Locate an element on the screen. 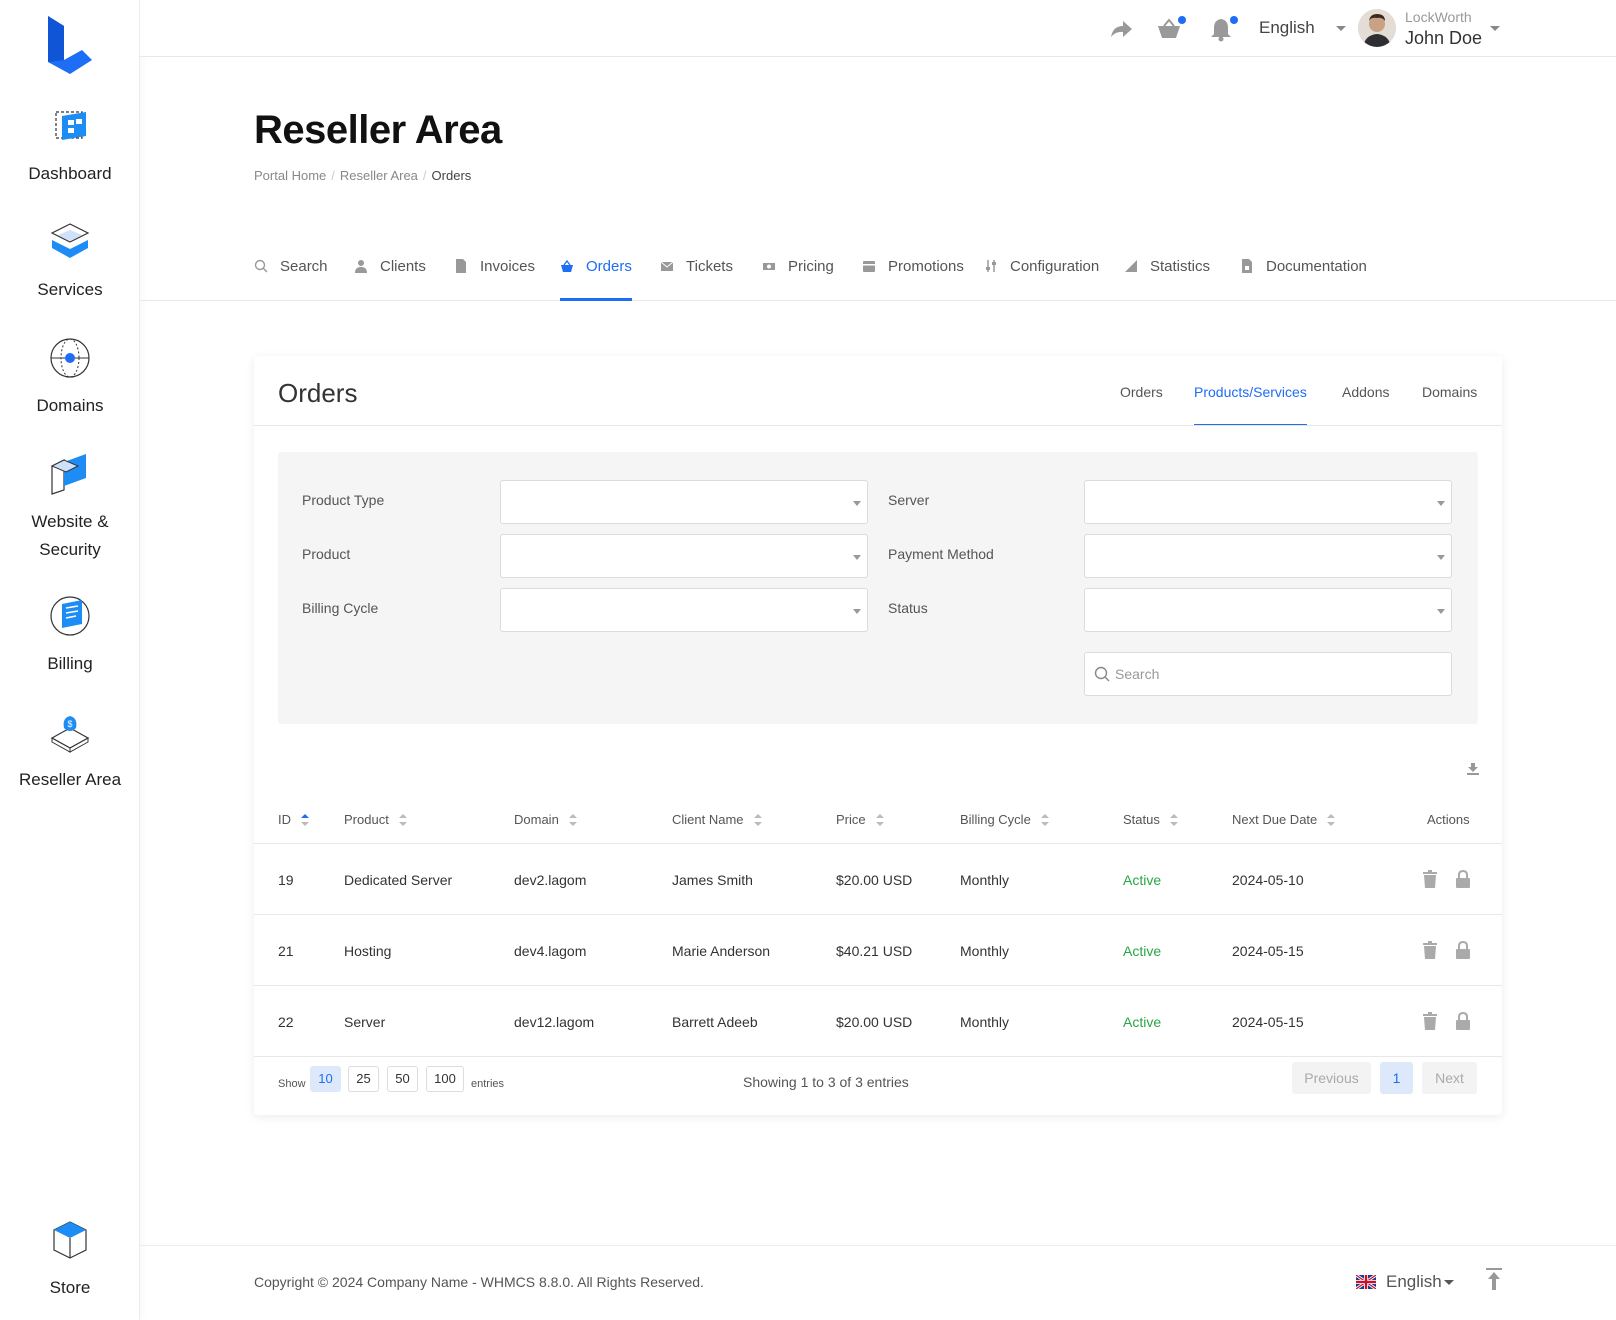 The width and height of the screenshot is (1616, 1320). tab-label: Clients is located at coordinates (403, 266).